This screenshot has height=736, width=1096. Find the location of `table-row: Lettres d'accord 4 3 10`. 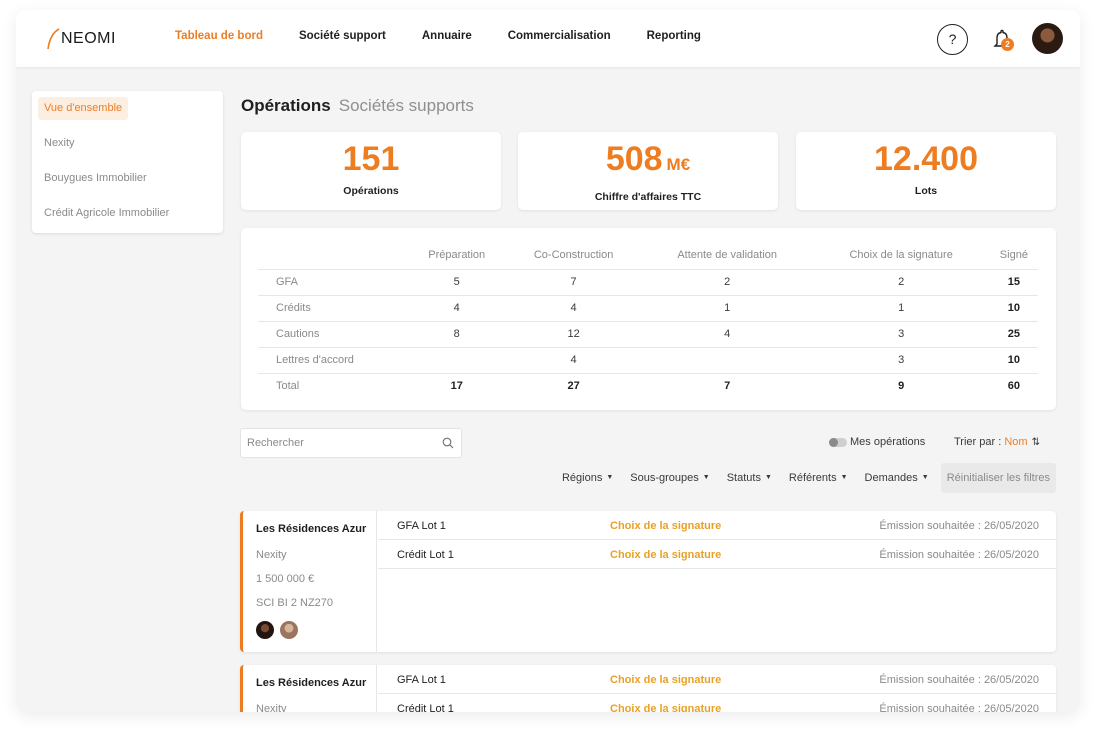

table-row: Lettres d'accord 4 3 10 is located at coordinates (648, 359).